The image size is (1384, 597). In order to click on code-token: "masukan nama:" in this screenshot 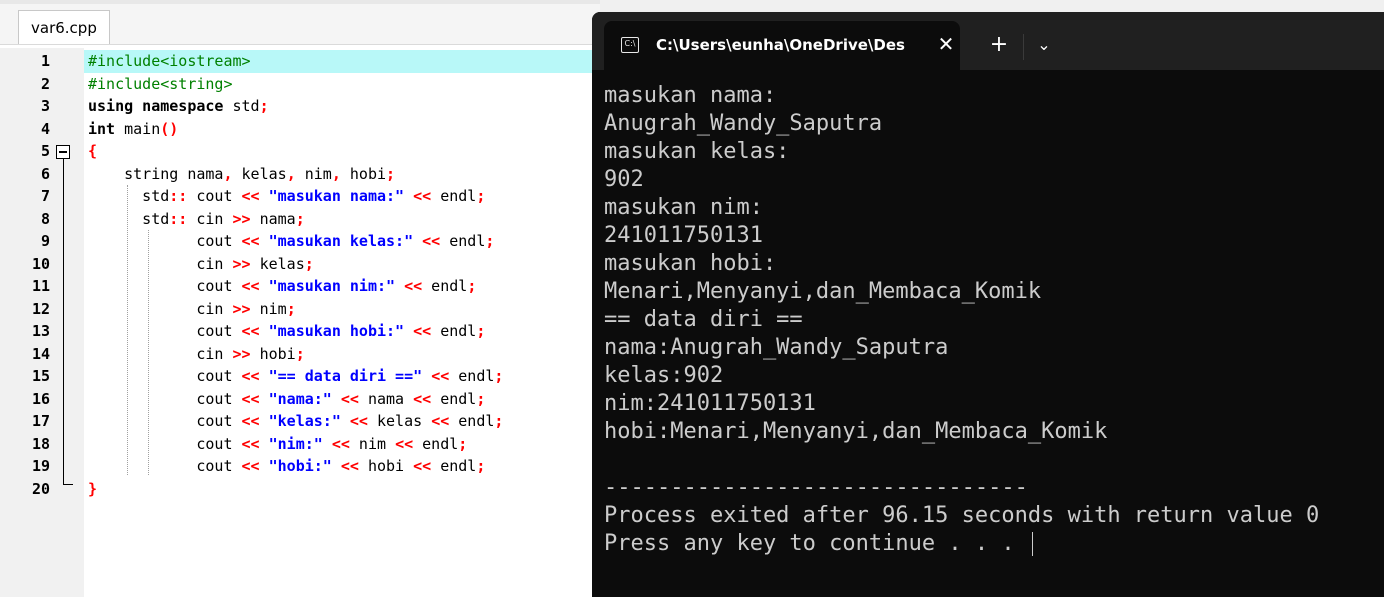, I will do `click(336, 196)`.